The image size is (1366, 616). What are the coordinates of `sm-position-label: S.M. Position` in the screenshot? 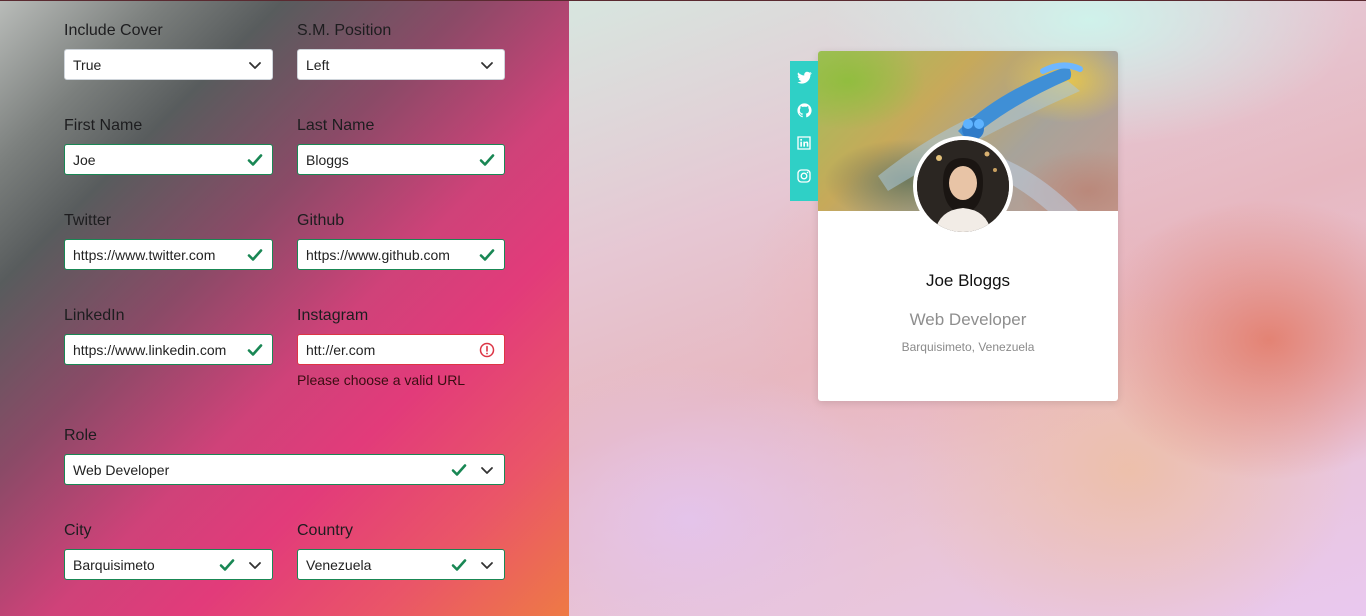 It's located at (344, 30).